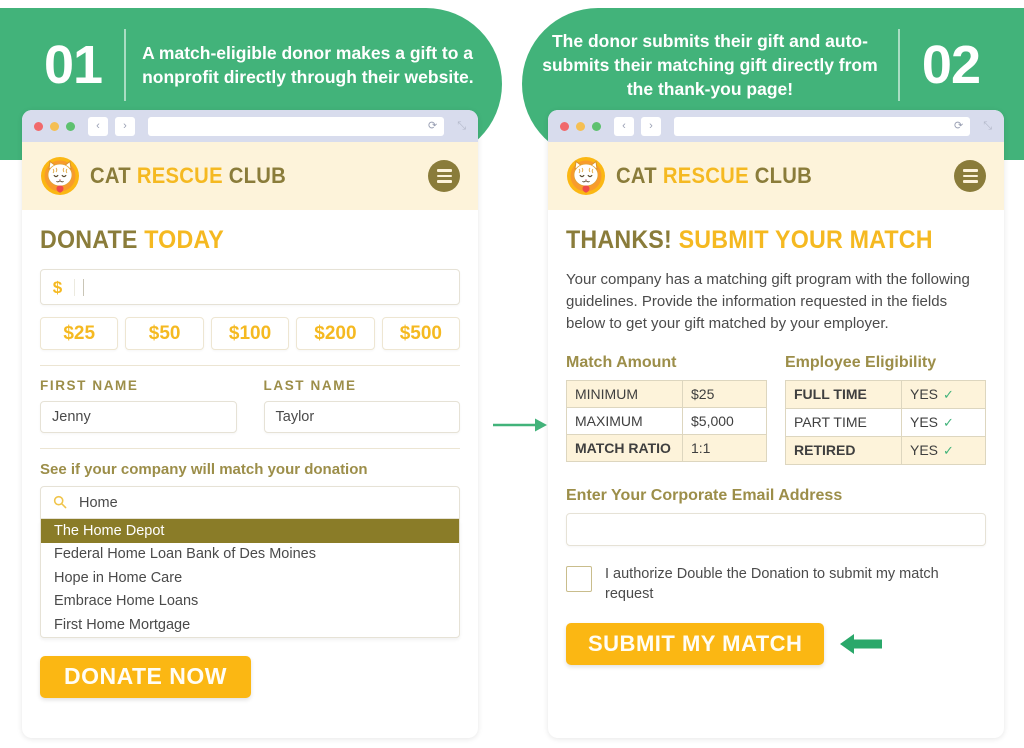 The width and height of the screenshot is (1024, 748). I want to click on match-title-part2: SUBMIT YOUR MATCH, so click(805, 240).